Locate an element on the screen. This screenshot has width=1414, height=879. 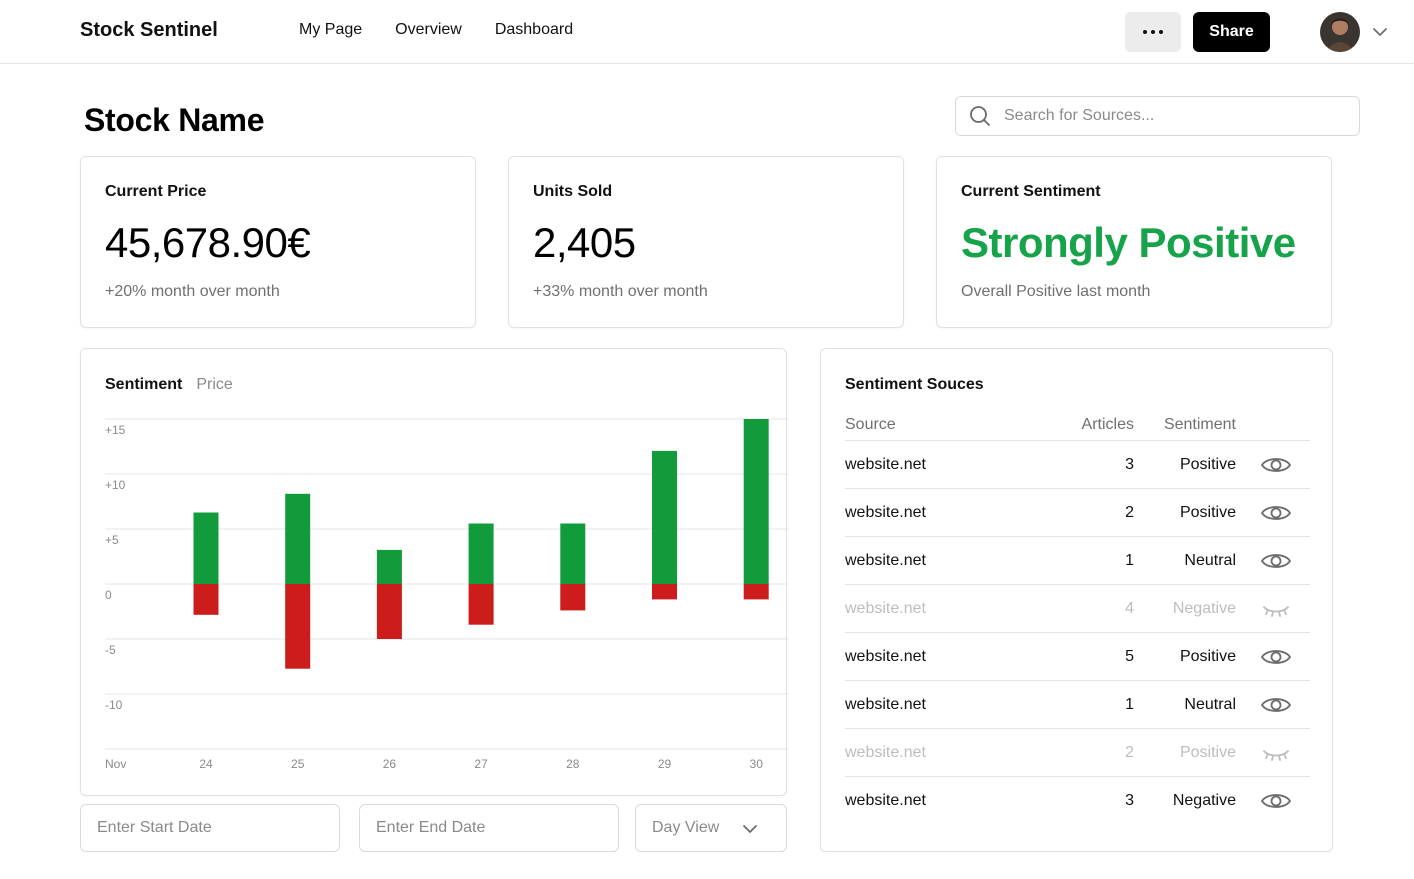
table-header: Source Articles Sentiment is located at coordinates (1077, 425).